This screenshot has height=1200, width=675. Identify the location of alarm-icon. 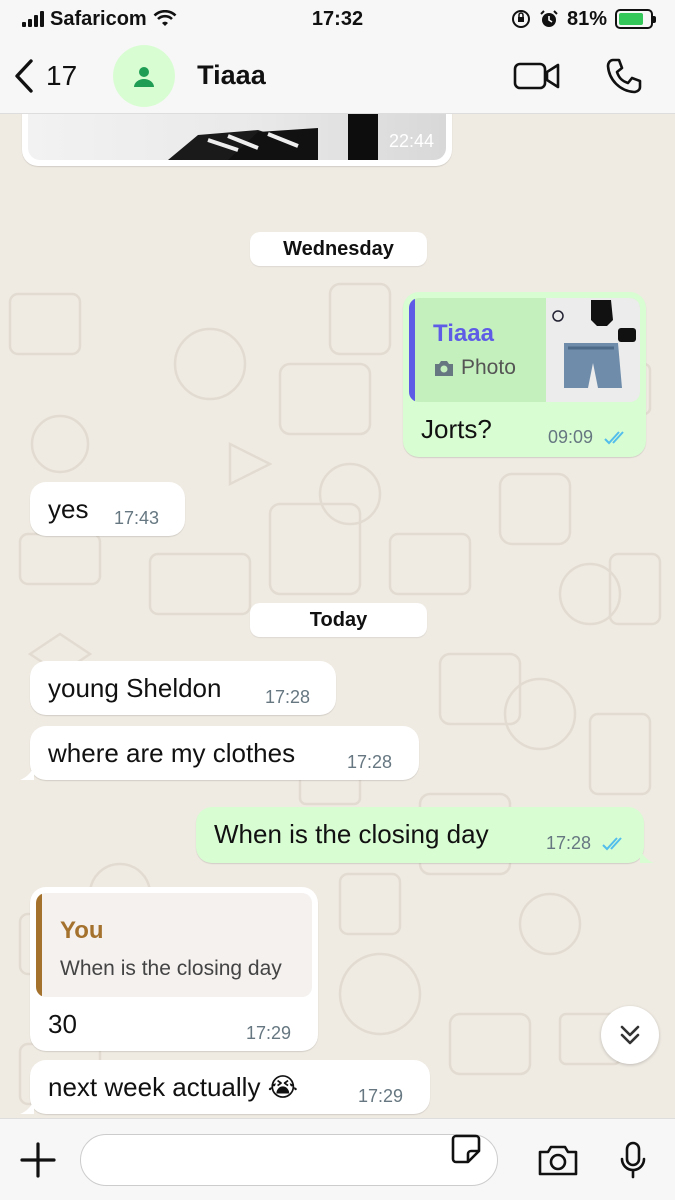
(549, 18).